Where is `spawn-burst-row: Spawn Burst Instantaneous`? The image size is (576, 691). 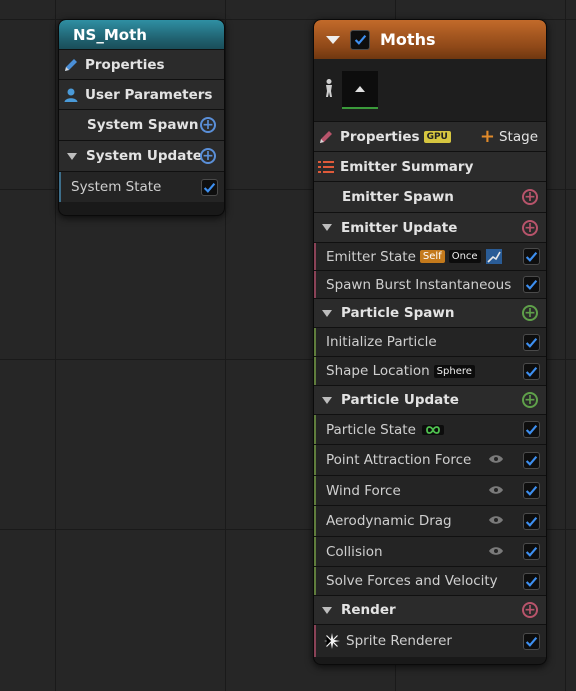
spawn-burst-row: Spawn Burst Instantaneous is located at coordinates (430, 284).